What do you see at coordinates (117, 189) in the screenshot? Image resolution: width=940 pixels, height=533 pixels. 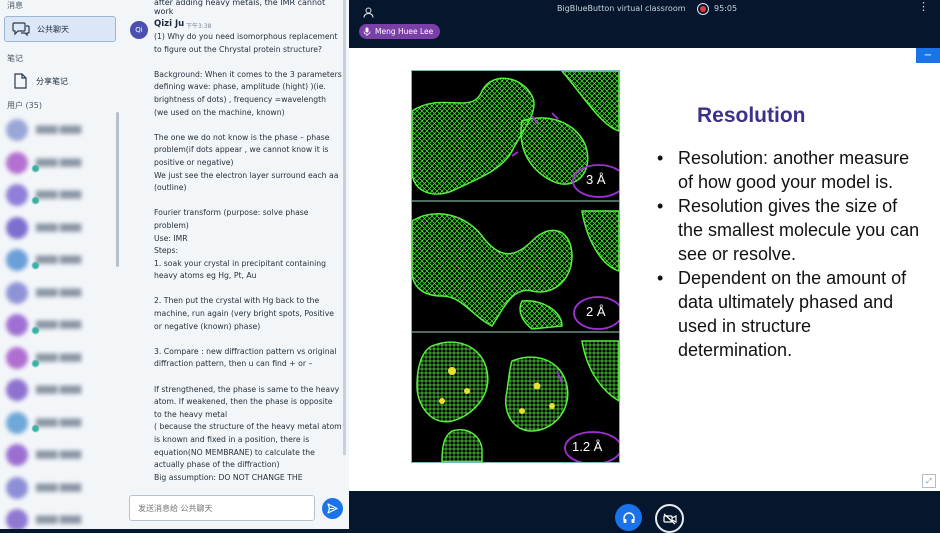 I see `user-list-scrollbar` at bounding box center [117, 189].